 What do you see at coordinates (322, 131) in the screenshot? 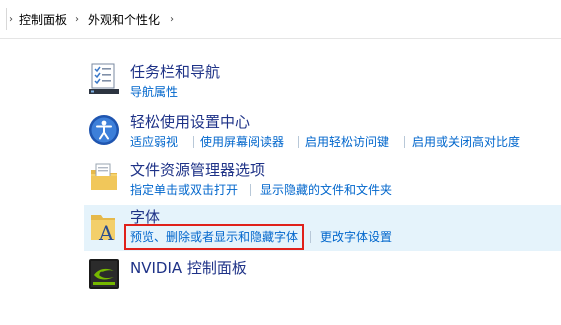
I see `category-ease-of-access: 轻松使用设置中心 适应弱视 使用屏幕阅读器 启用轻松访问键 启用或关闭高对比度` at bounding box center [322, 131].